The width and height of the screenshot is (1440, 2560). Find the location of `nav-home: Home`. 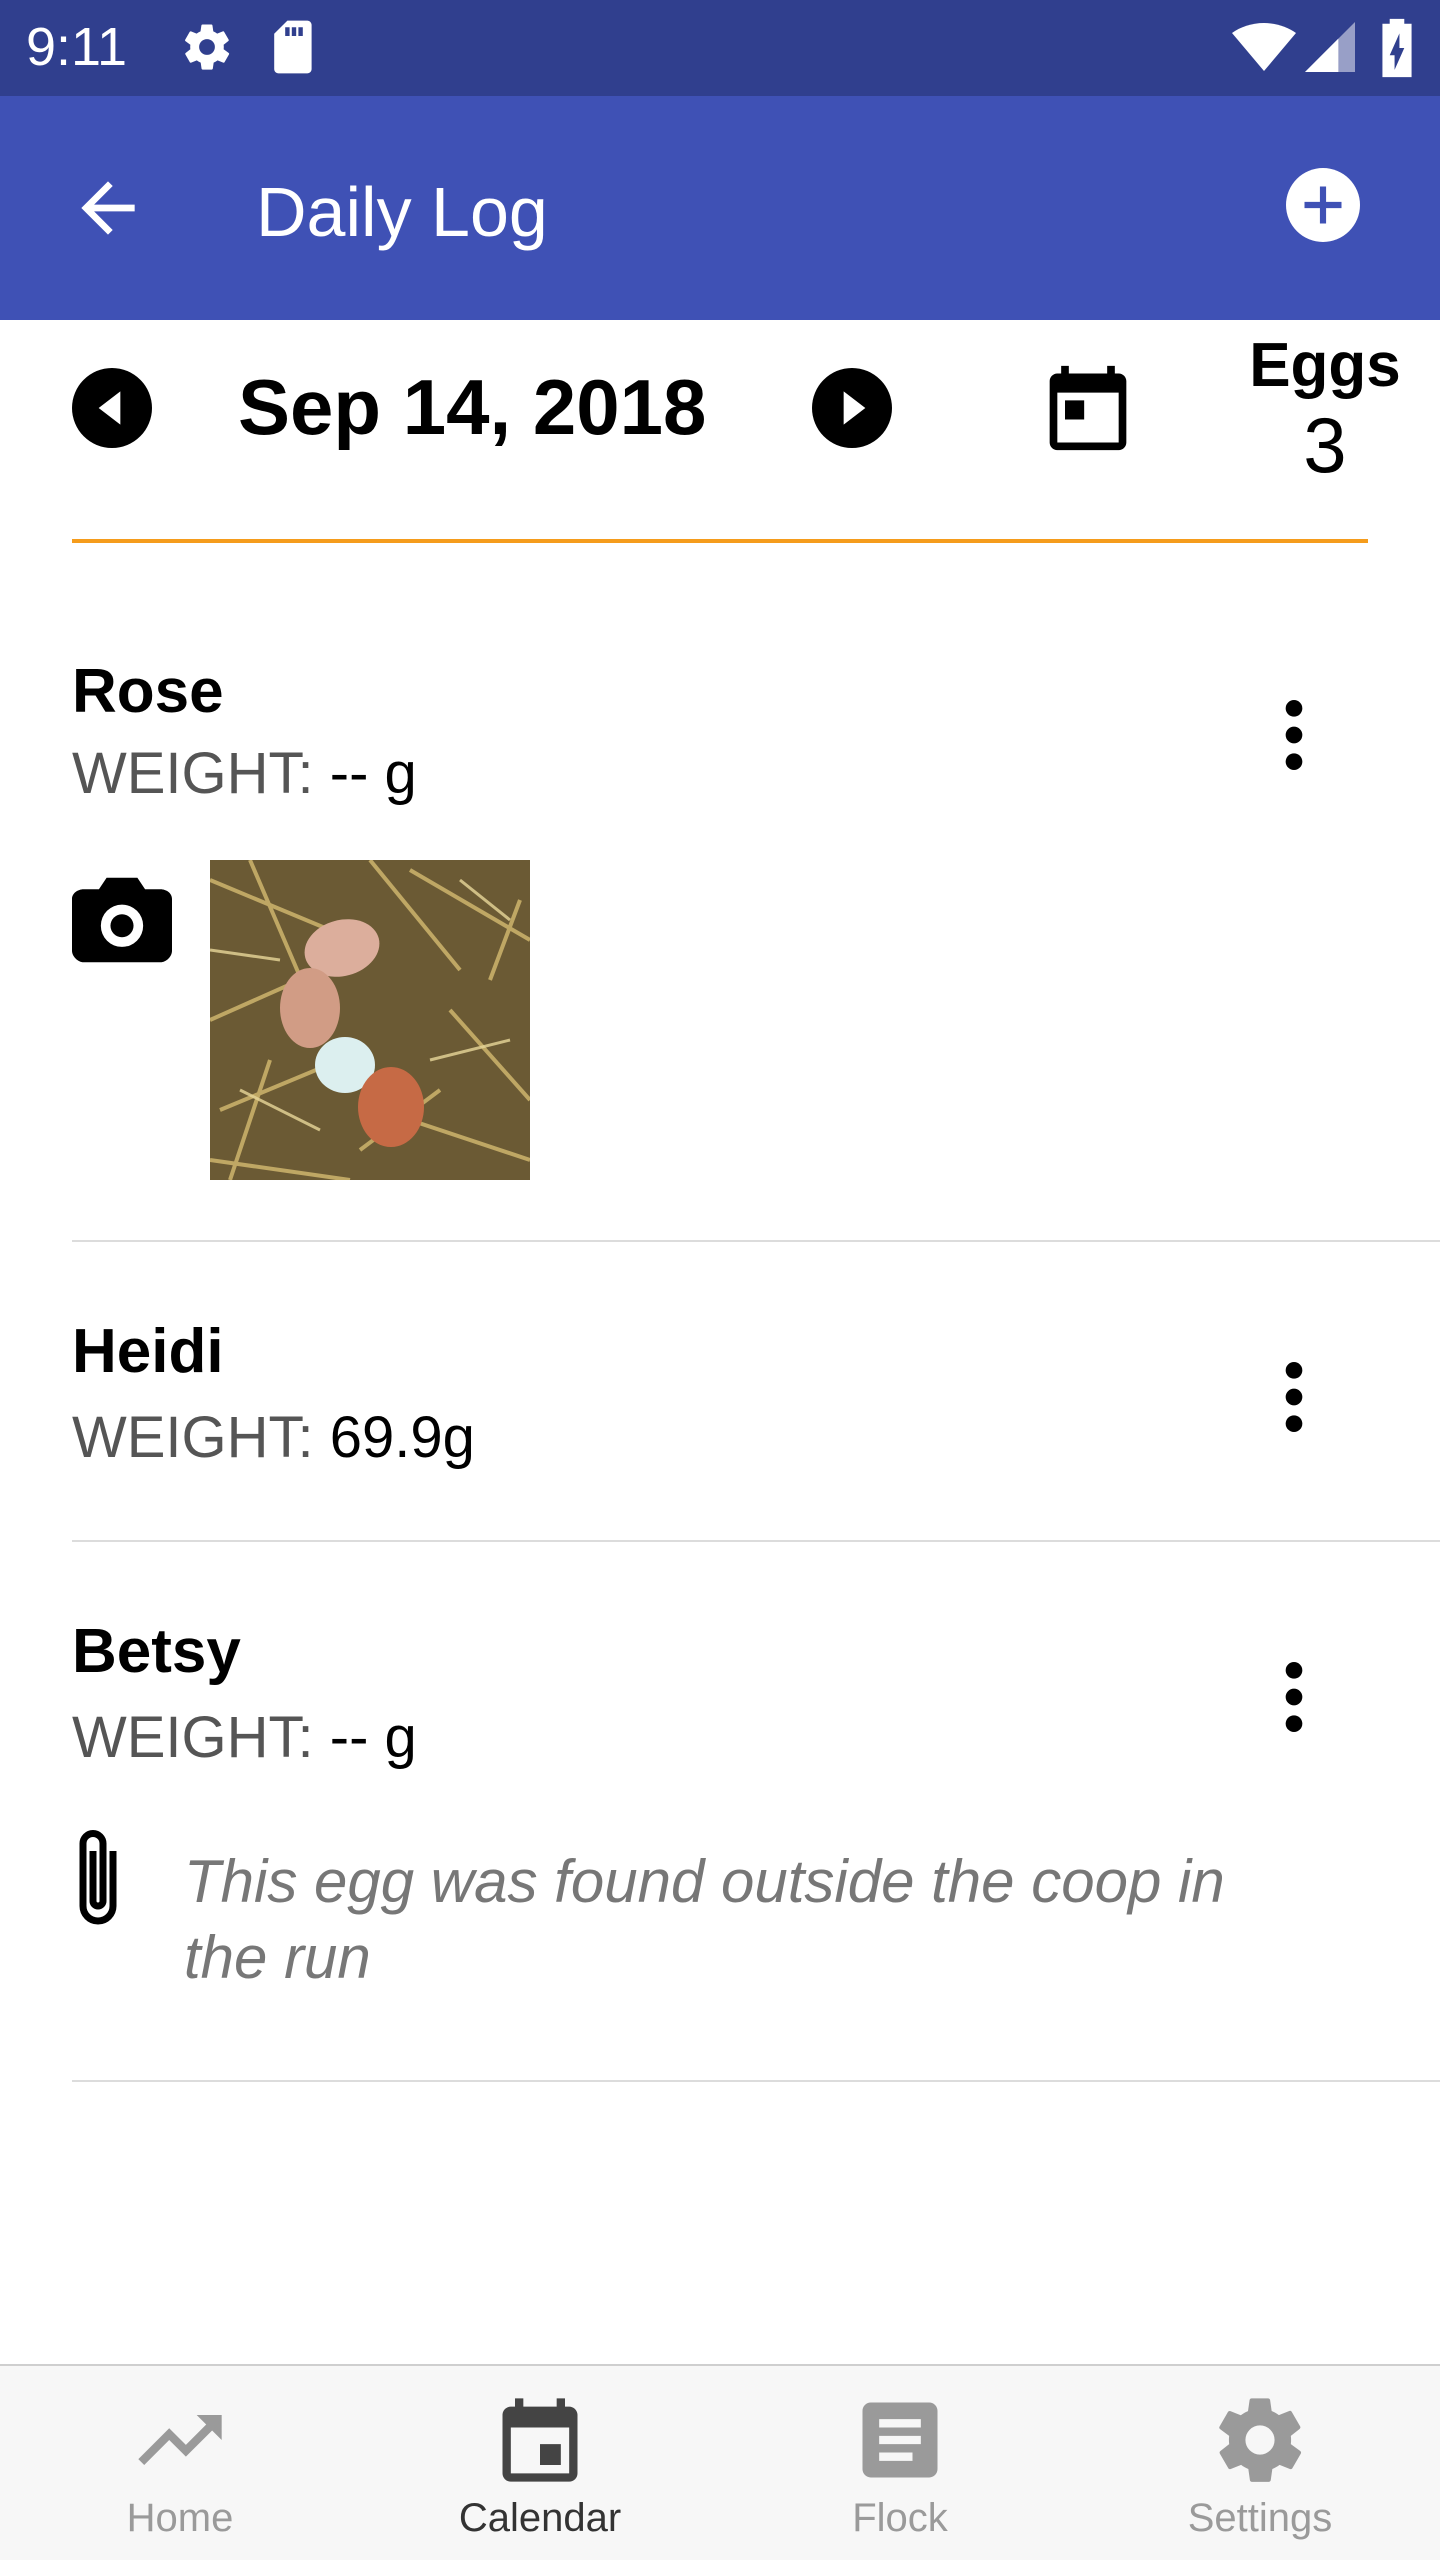

nav-home: Home is located at coordinates (180, 2463).